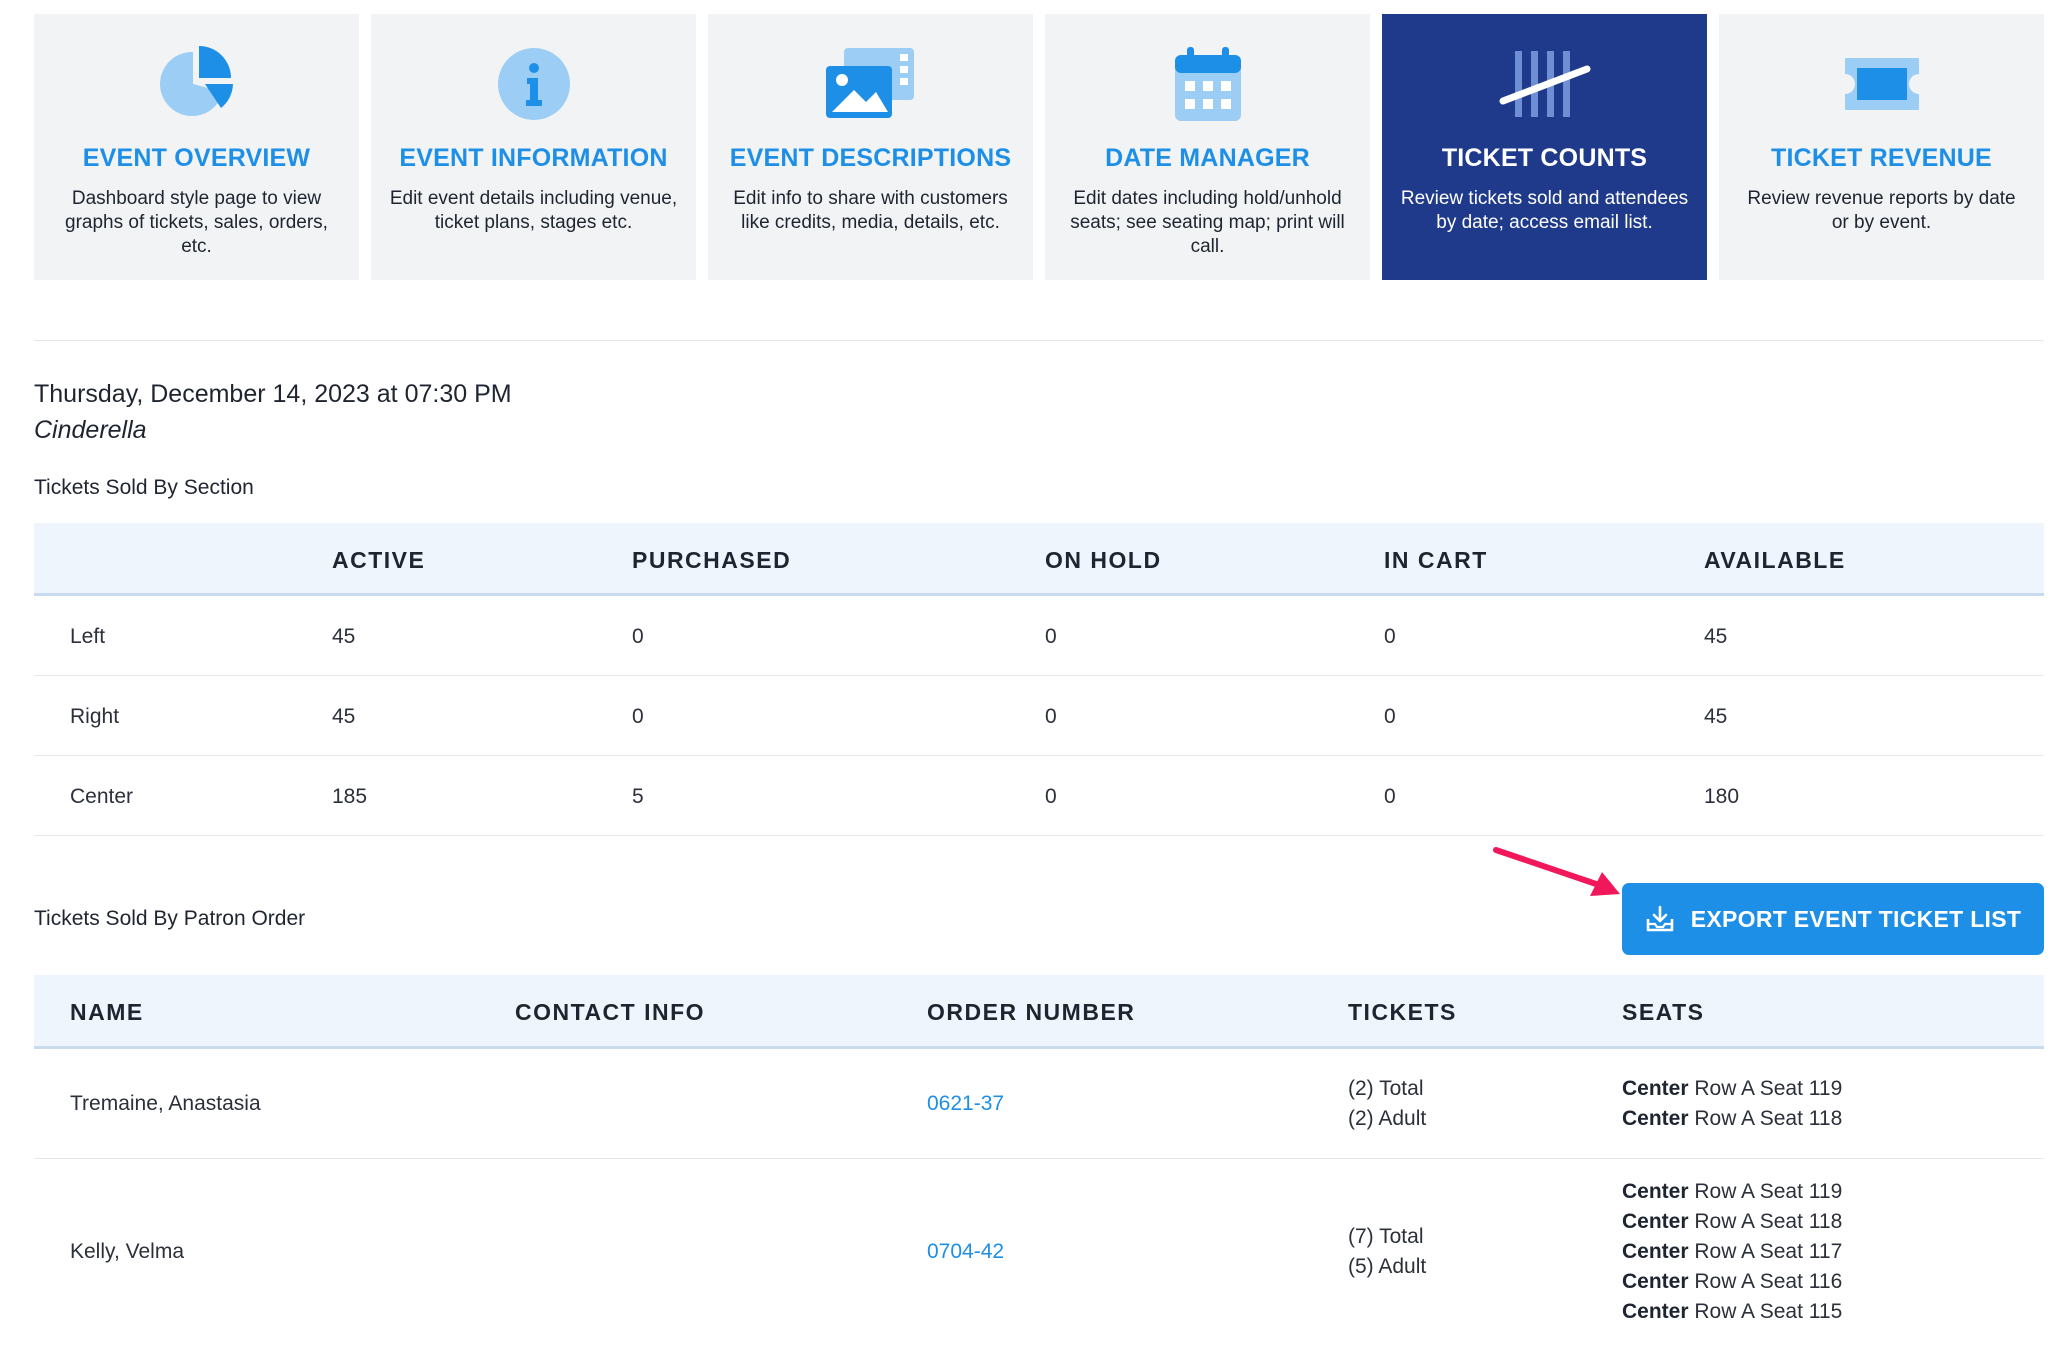 The height and width of the screenshot is (1359, 2070). Describe the element at coordinates (1663, 1012) in the screenshot. I see `column-header: SEATS` at that location.